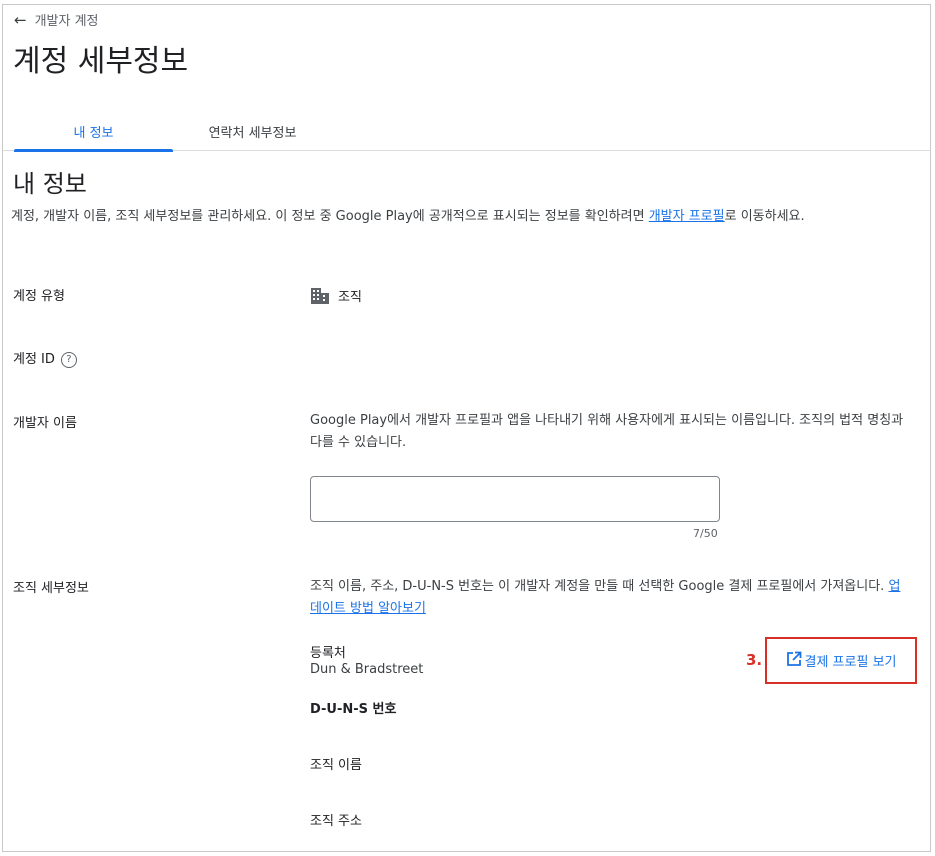 The width and height of the screenshot is (935, 856). Describe the element at coordinates (51, 588) in the screenshot. I see `org-details-label: 조직 세부정보` at that location.